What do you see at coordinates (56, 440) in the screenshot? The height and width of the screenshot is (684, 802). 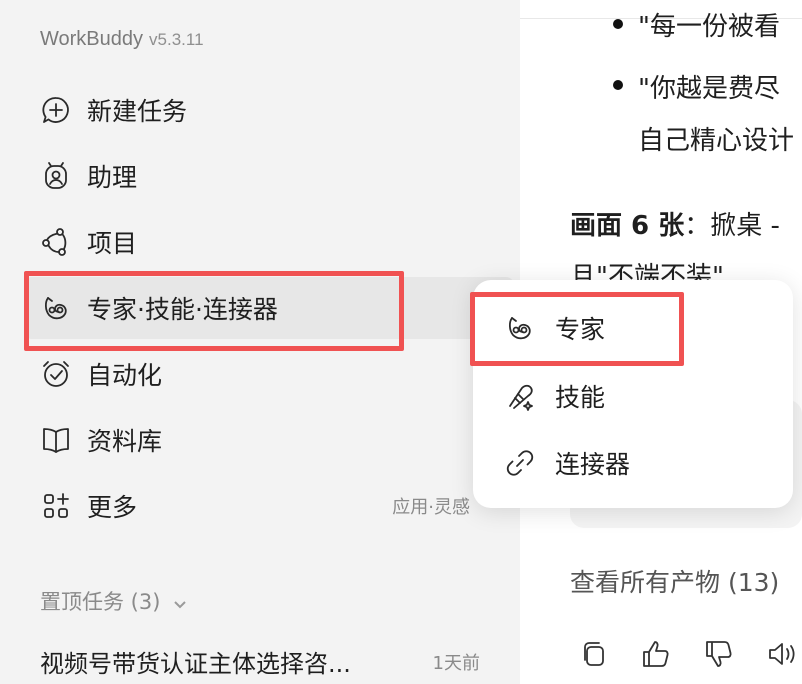 I see `book-icon` at bounding box center [56, 440].